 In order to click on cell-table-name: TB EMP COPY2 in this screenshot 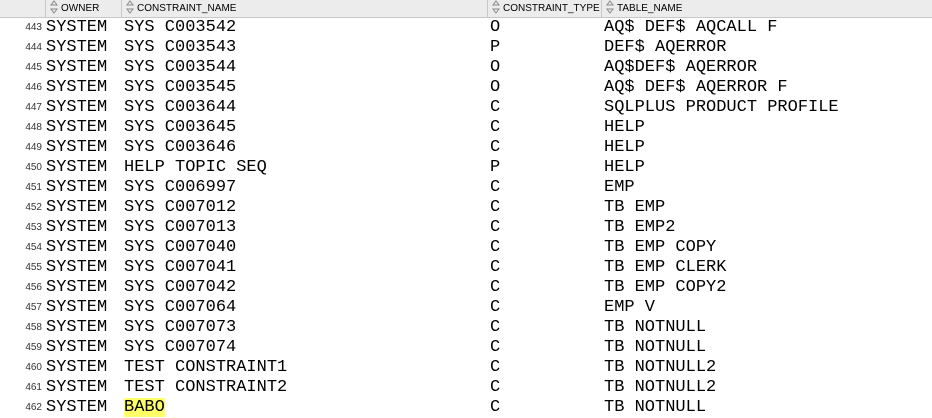, I will do `click(768, 288)`.